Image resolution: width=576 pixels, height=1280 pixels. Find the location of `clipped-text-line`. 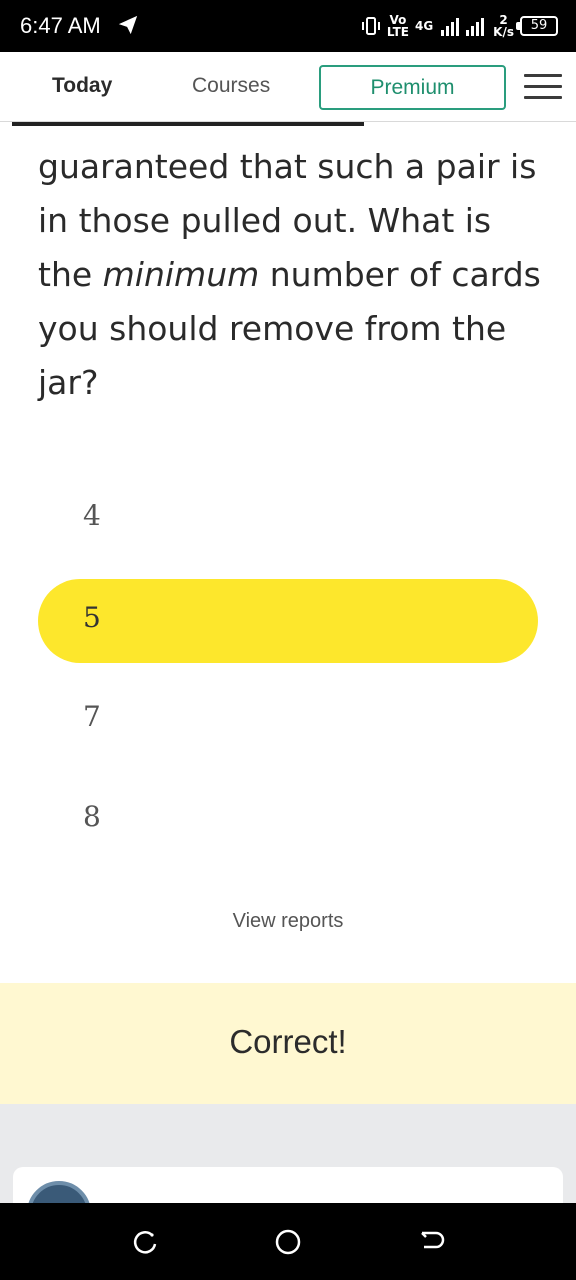

clipped-text-line is located at coordinates (188, 124).